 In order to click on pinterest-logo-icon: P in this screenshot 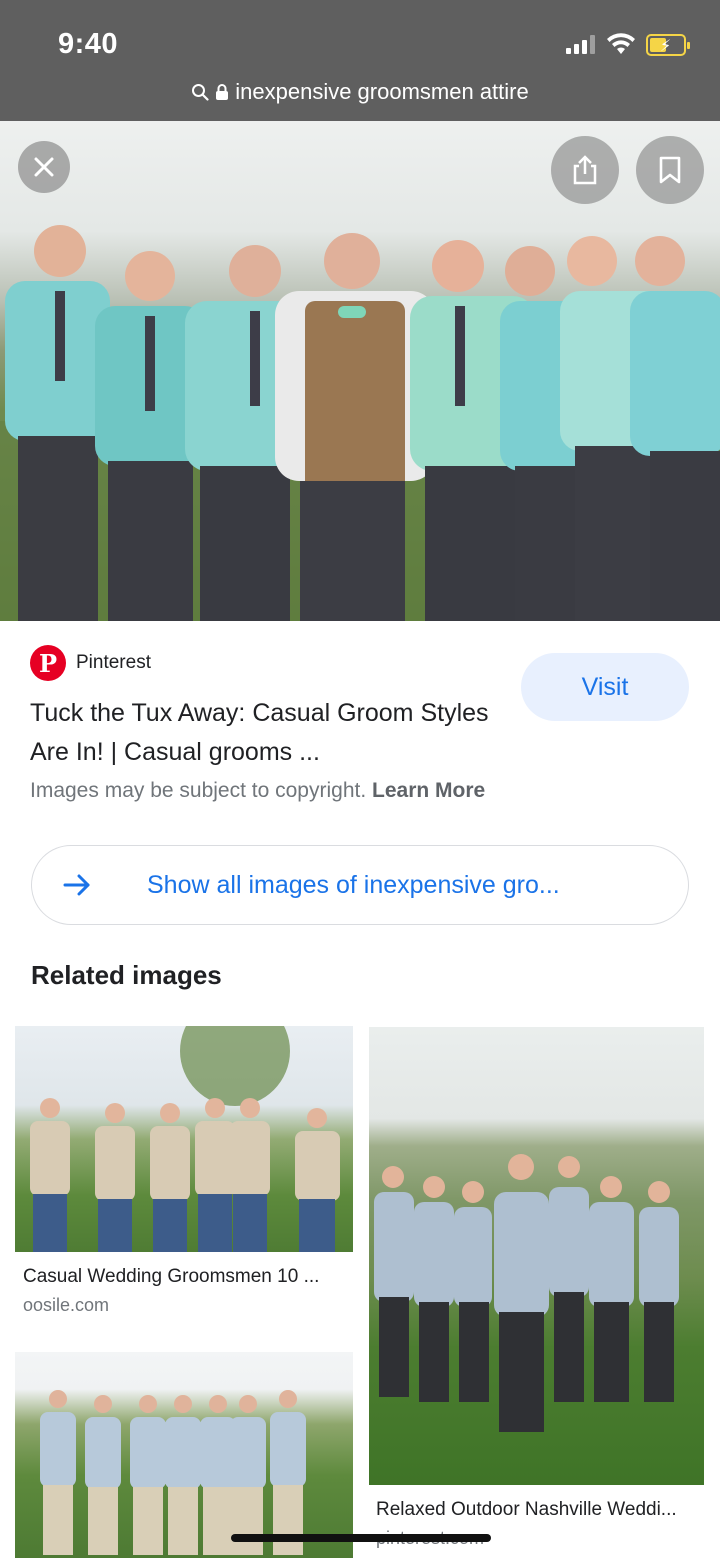, I will do `click(48, 663)`.